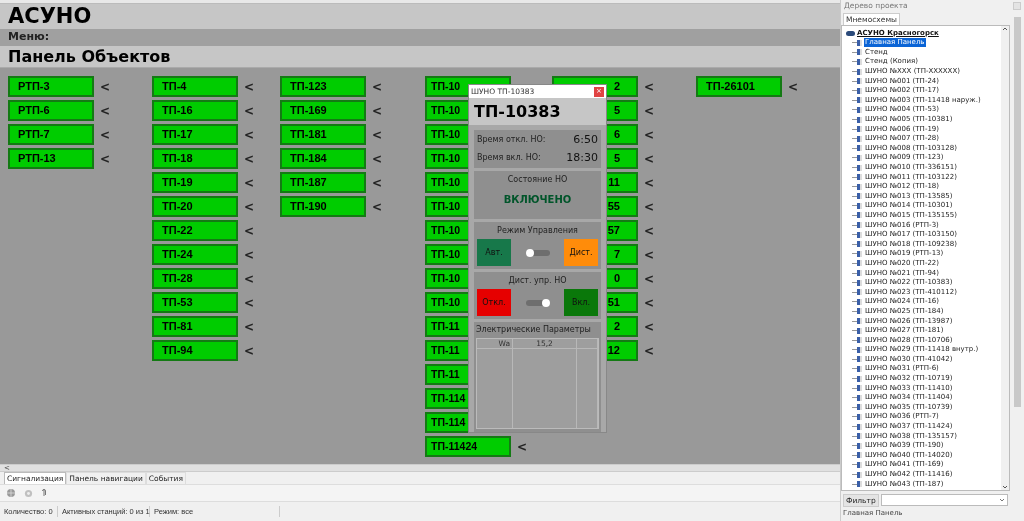  What do you see at coordinates (582, 157) in the screenshot?
I see `time-value: 18:30` at bounding box center [582, 157].